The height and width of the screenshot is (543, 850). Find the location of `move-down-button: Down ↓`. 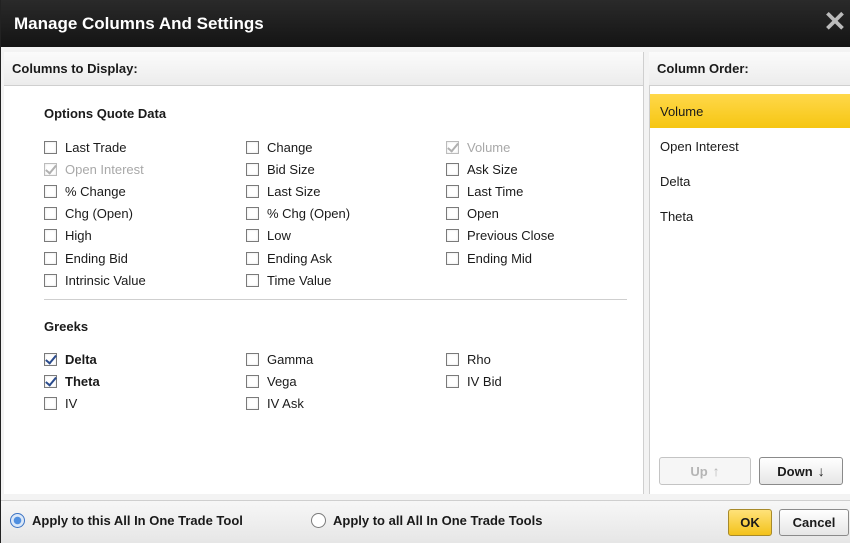

move-down-button: Down ↓ is located at coordinates (801, 471).